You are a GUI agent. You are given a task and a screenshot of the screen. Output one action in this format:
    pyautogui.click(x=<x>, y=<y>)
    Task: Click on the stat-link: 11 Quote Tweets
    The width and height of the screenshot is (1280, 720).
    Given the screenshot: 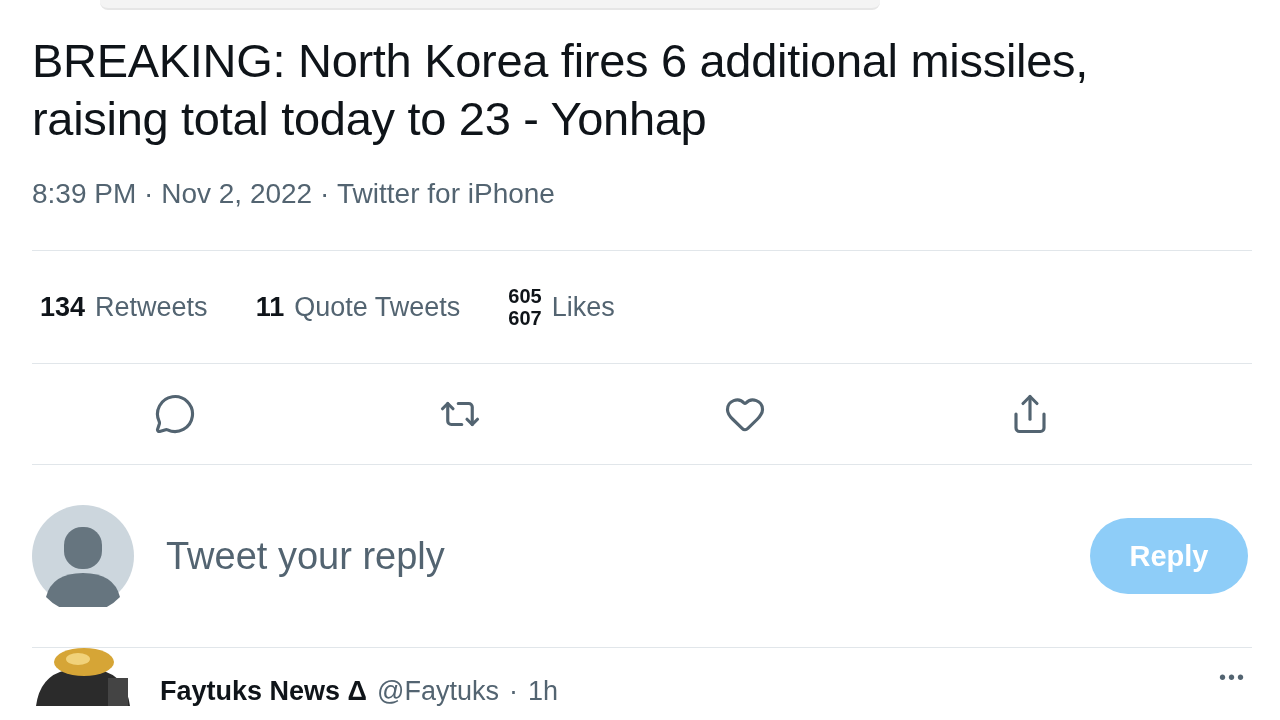 What is the action you would take?
    pyautogui.click(x=358, y=307)
    